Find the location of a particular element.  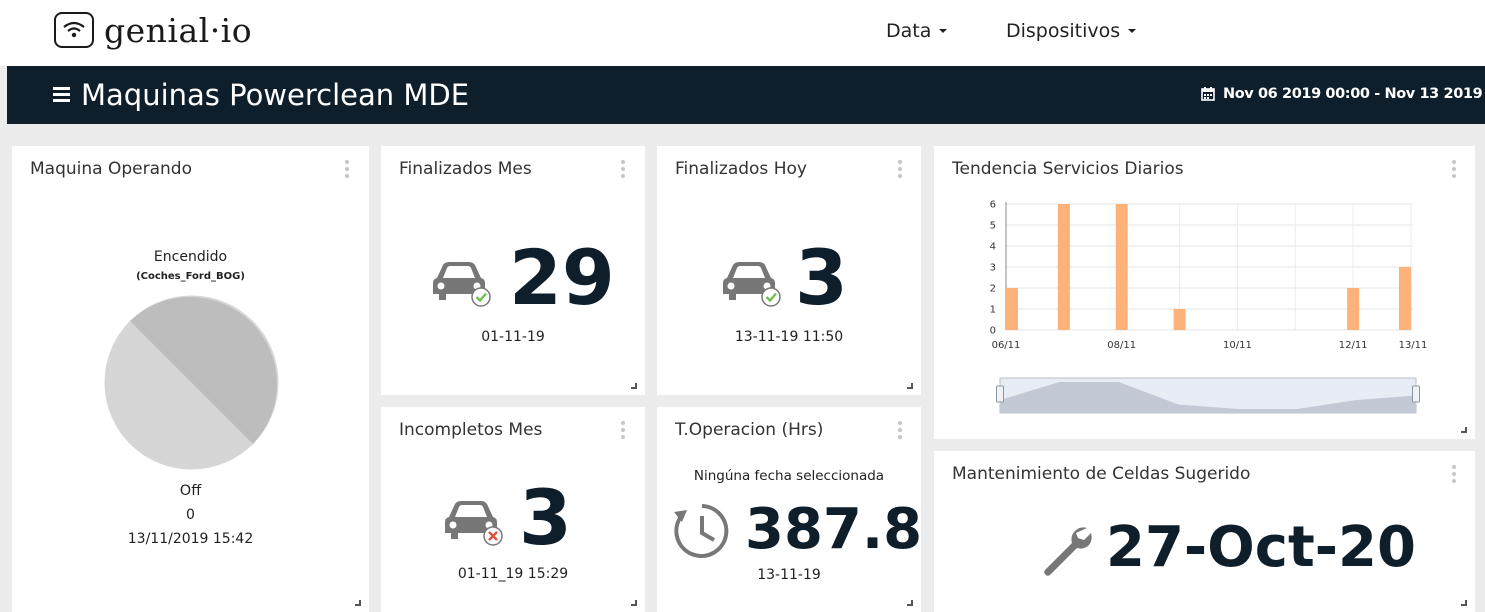

nav-devices-label: Dispositivos is located at coordinates (1063, 31).